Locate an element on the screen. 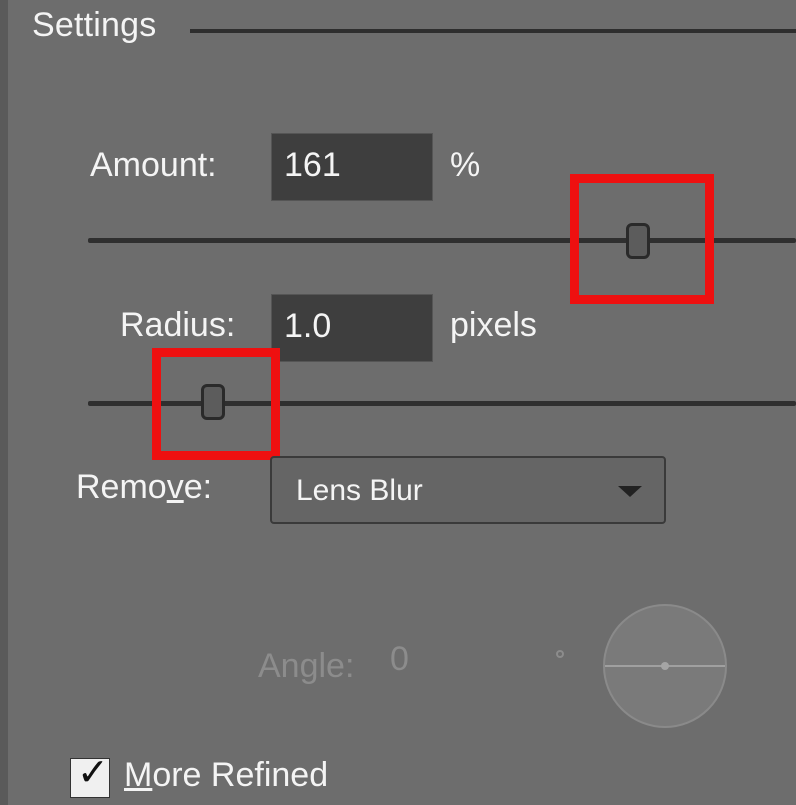 This screenshot has height=805, width=796. amount-input: 161 is located at coordinates (352, 167).